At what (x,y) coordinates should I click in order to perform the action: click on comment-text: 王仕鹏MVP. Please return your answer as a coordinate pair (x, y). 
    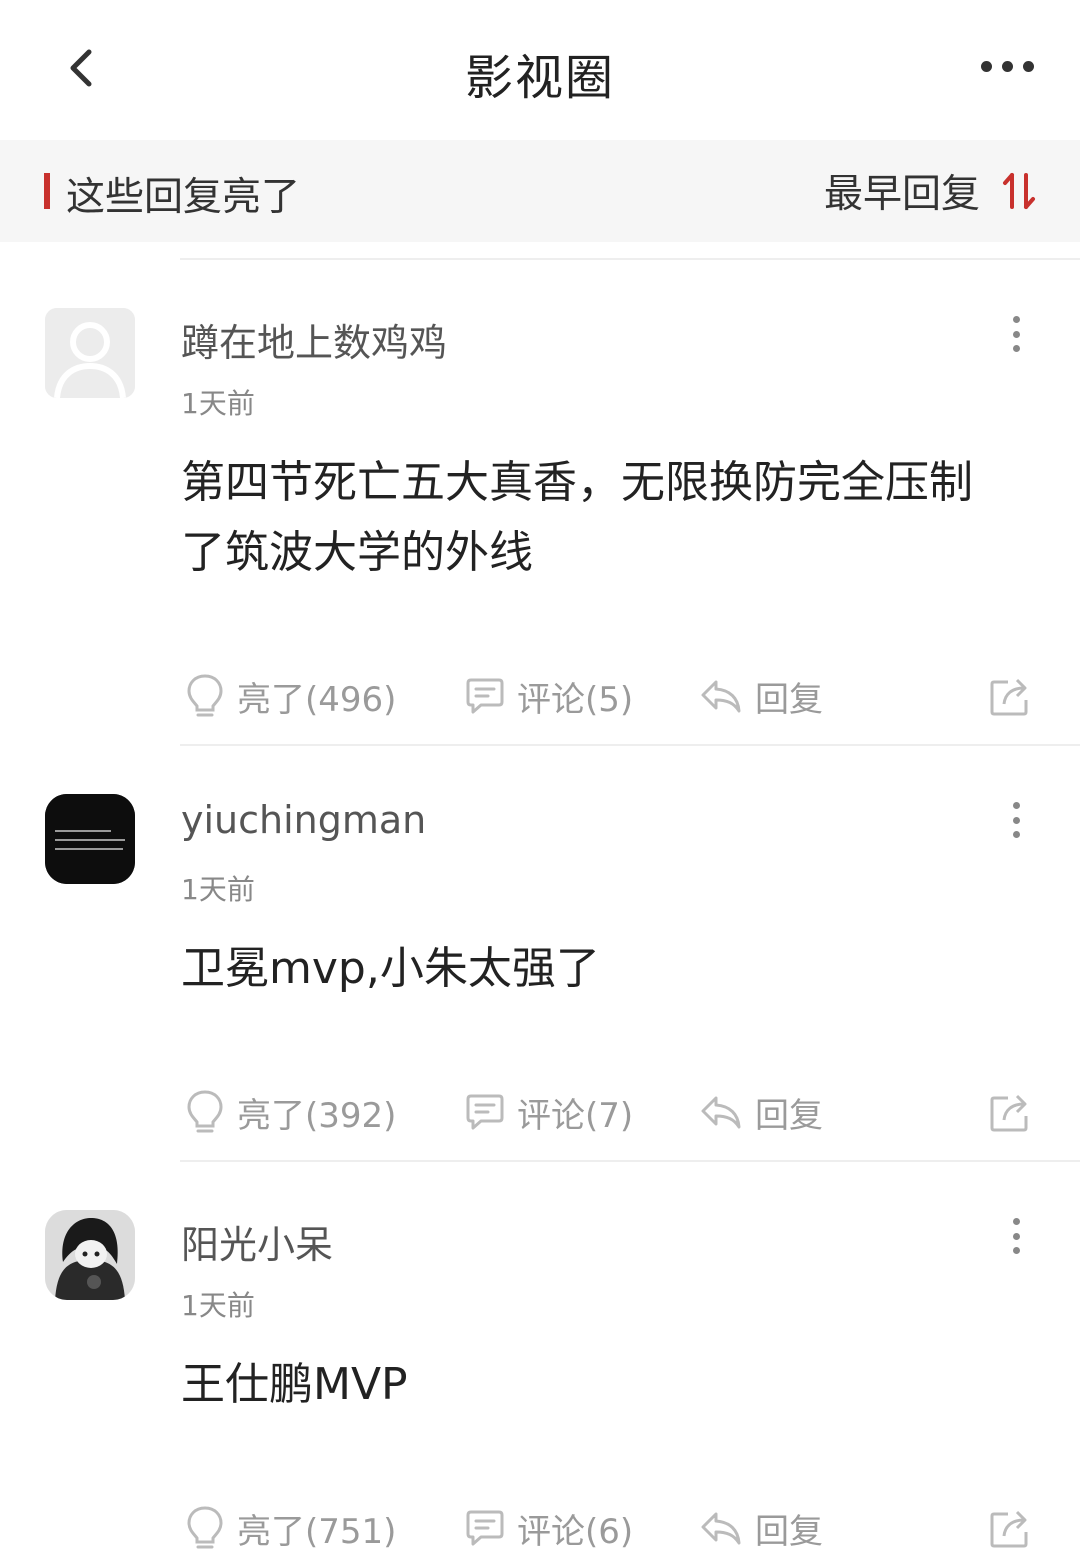
    Looking at the image, I should click on (294, 1384).